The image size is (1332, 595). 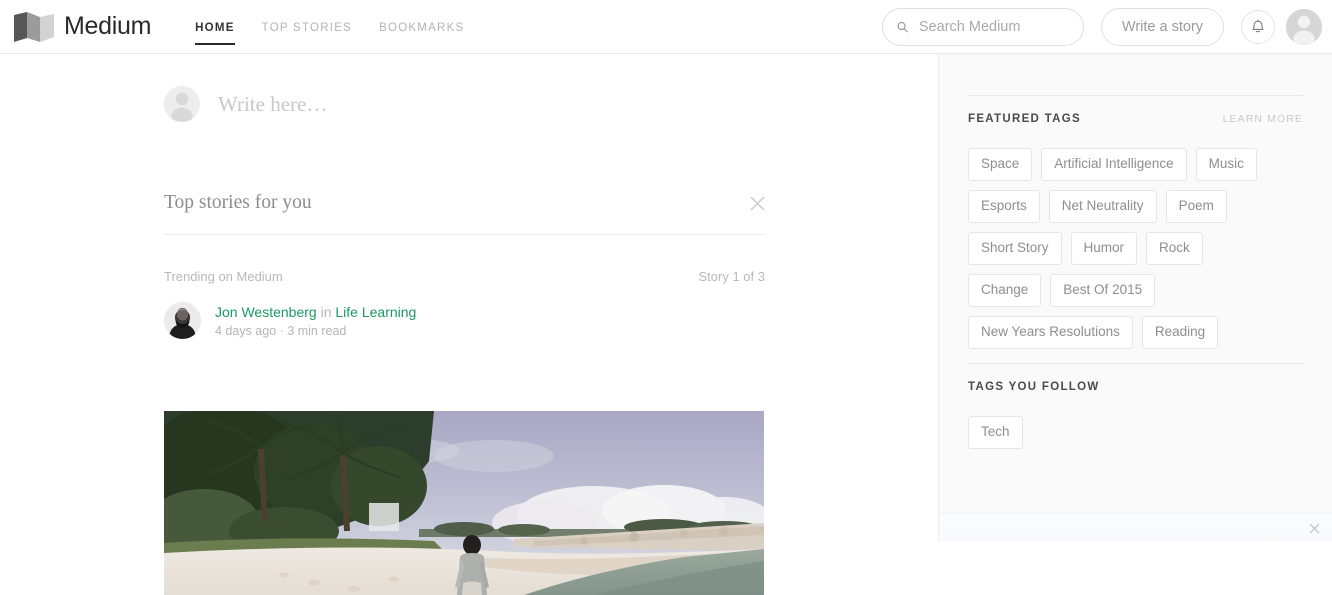 What do you see at coordinates (375, 312) in the screenshot?
I see `publication-link: Life Learning` at bounding box center [375, 312].